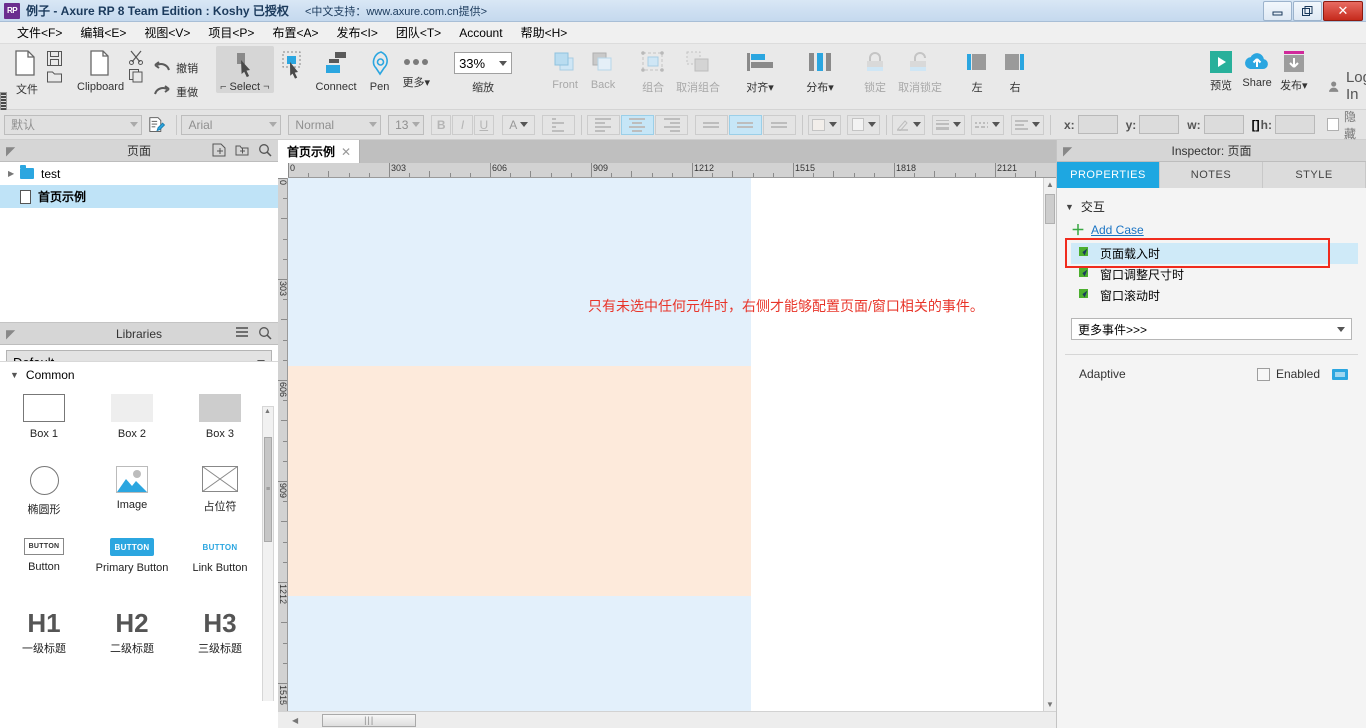 The image size is (1366, 728). What do you see at coordinates (369, 720) in the screenshot?
I see `canvas-hscroll-thumb: |||` at bounding box center [369, 720].